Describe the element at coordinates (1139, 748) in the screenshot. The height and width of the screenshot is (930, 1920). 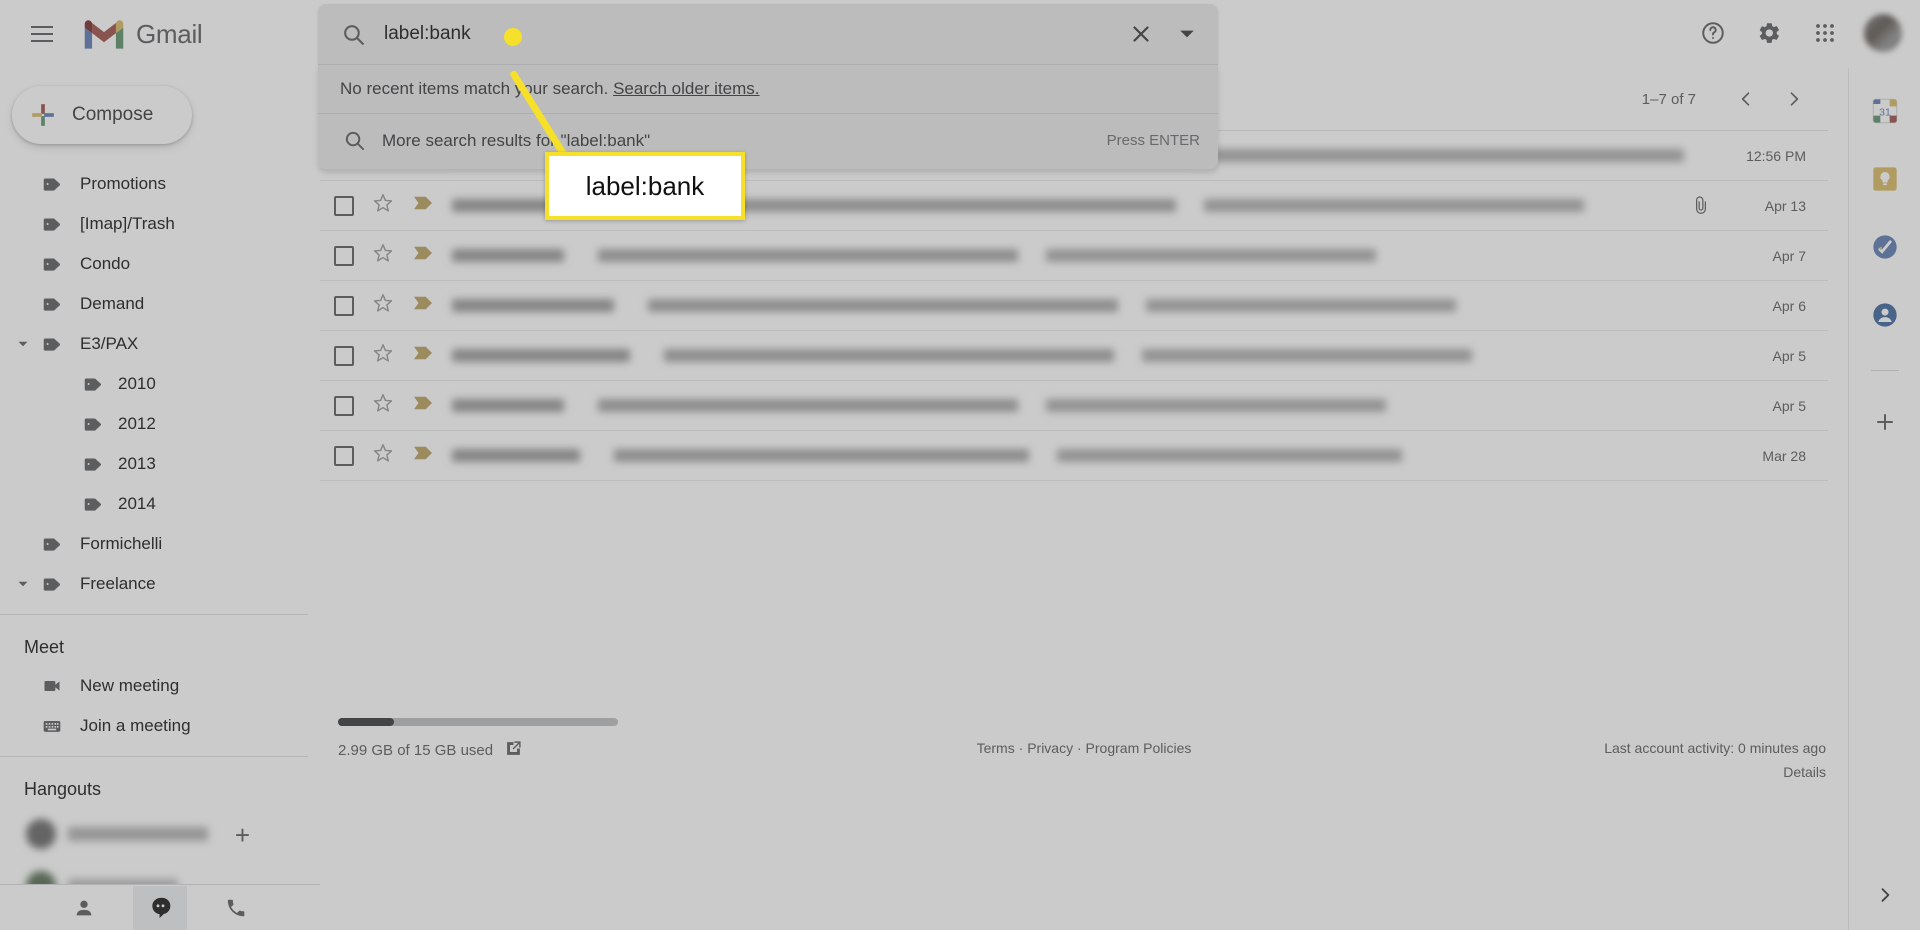
I see `program-policies-link: Program Policies` at that location.